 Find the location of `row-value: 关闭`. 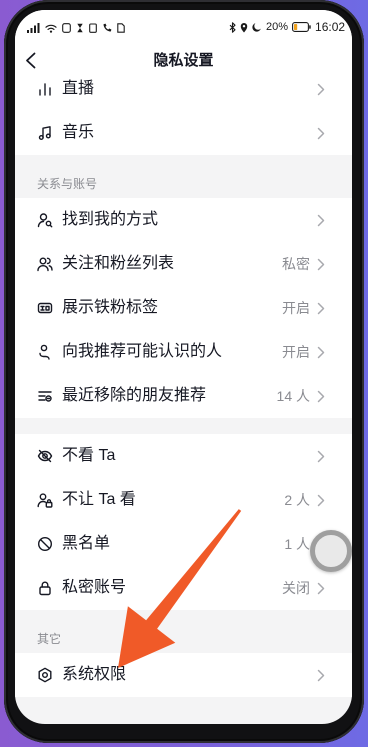

row-value: 关闭 is located at coordinates (296, 588).